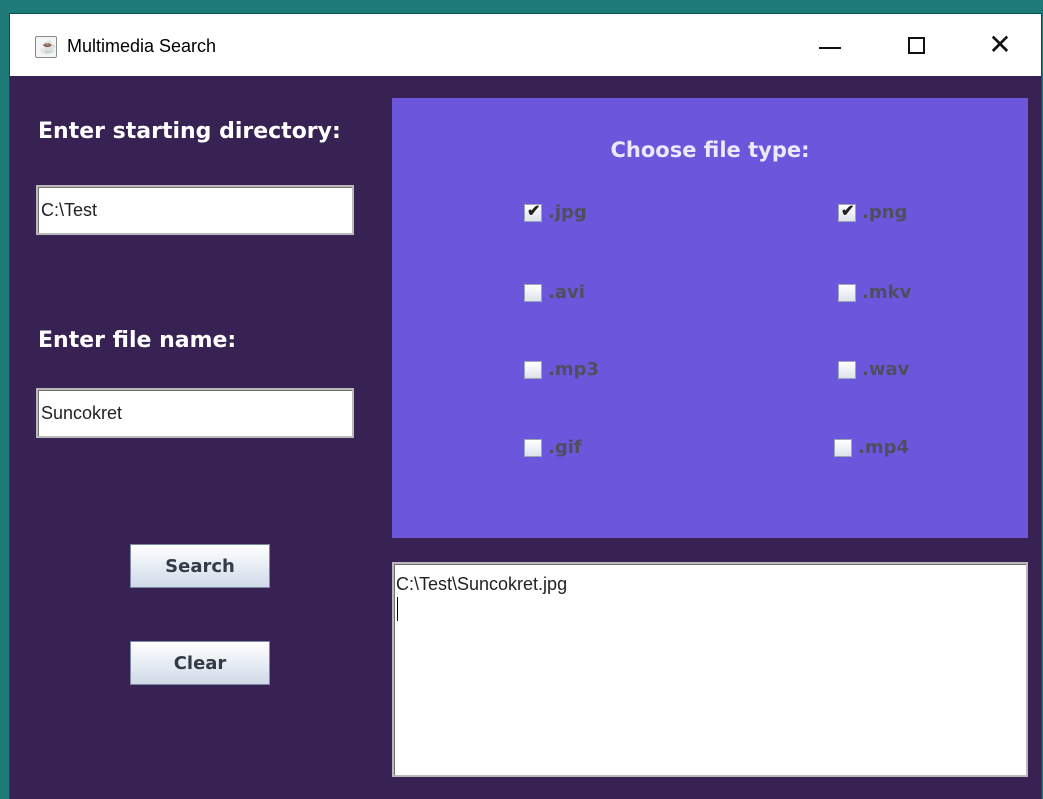 The height and width of the screenshot is (799, 1043). What do you see at coordinates (200, 566) in the screenshot?
I see `search-button: Search` at bounding box center [200, 566].